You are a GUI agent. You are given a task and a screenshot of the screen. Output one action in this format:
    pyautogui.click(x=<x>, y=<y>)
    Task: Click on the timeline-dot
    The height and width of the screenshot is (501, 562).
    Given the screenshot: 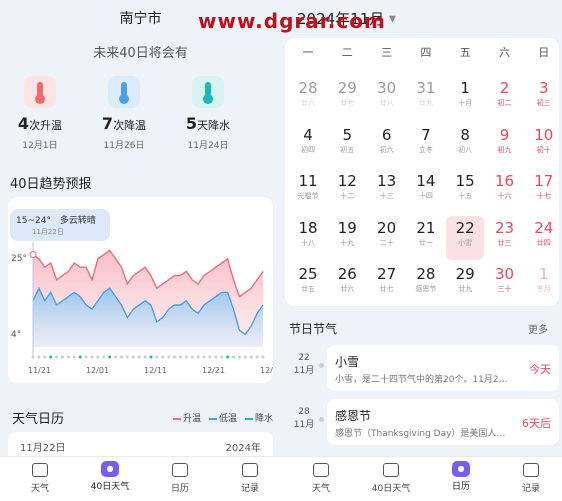 What is the action you would take?
    pyautogui.click(x=321, y=419)
    